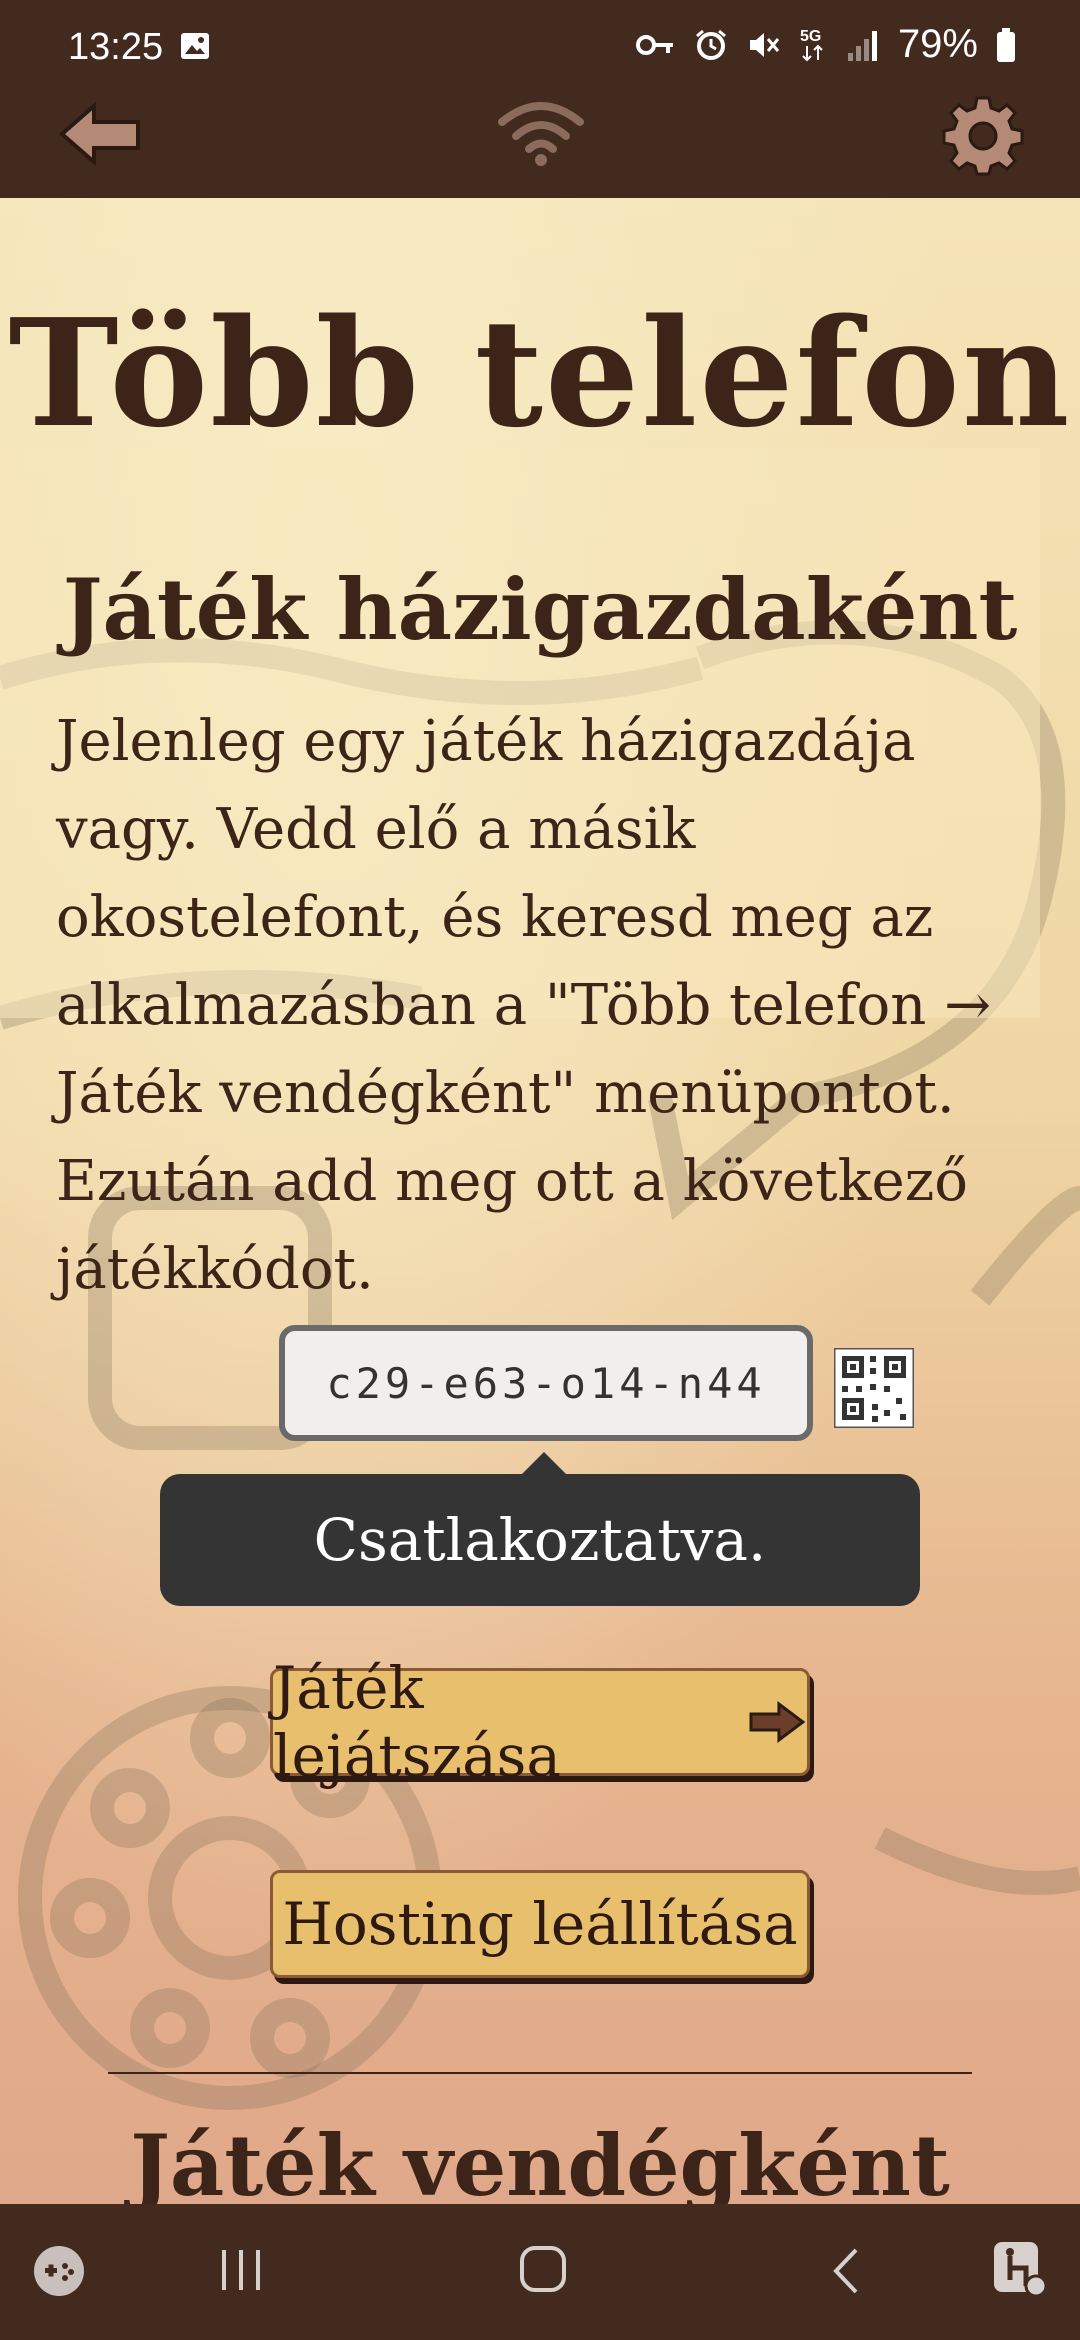  Describe the element at coordinates (1020, 2270) in the screenshot. I see `accessibility-icon` at that location.